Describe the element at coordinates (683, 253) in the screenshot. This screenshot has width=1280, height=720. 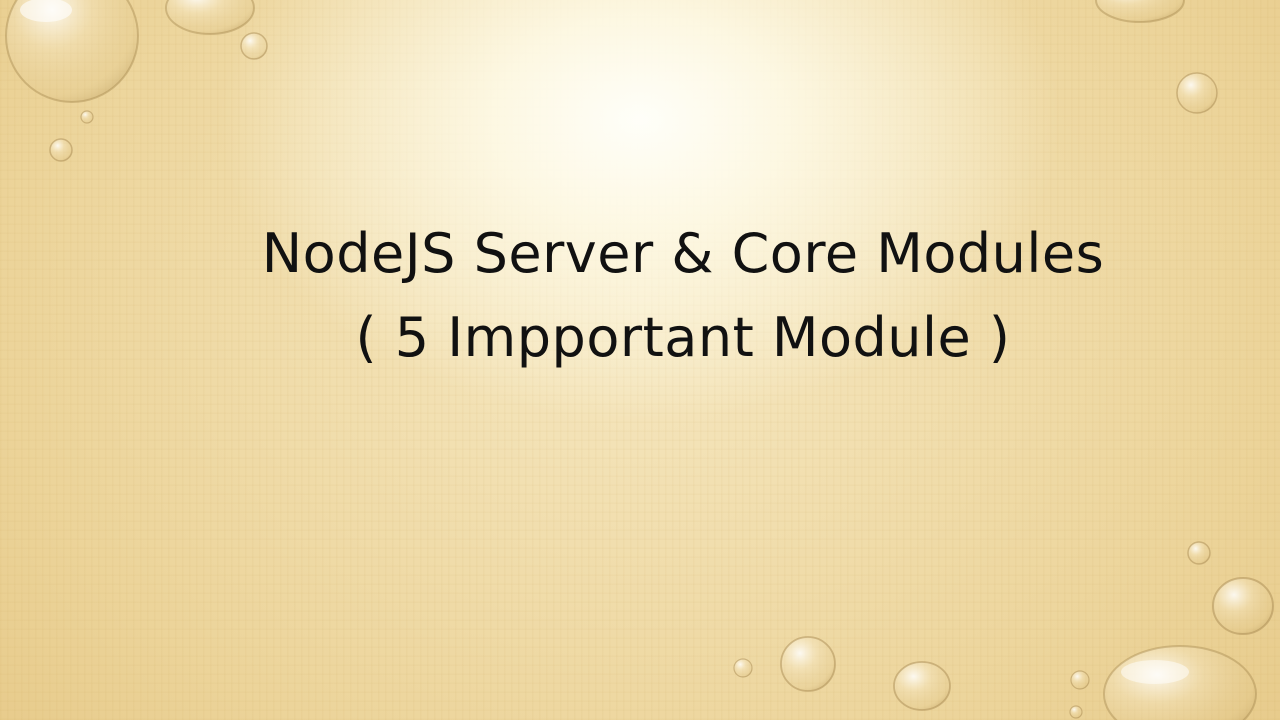
I see `title-line-1: NodeJS Server & Core Modules` at that location.